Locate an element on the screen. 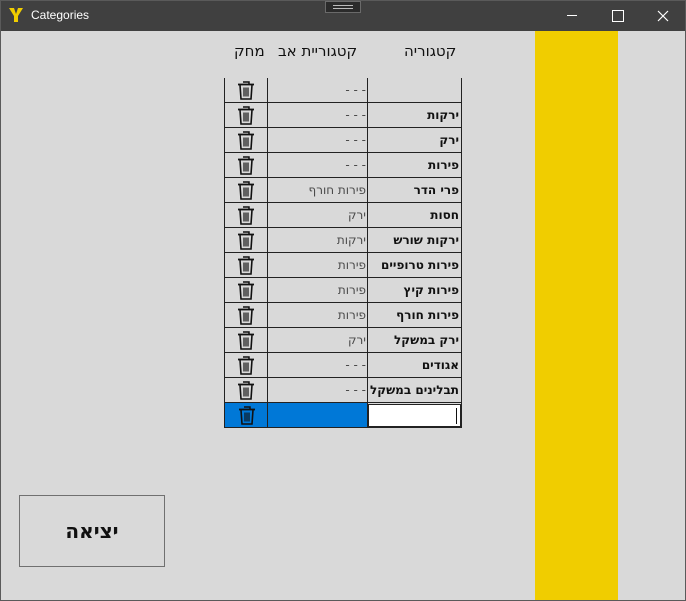  table-row: אגודים - - - is located at coordinates (343, 365).